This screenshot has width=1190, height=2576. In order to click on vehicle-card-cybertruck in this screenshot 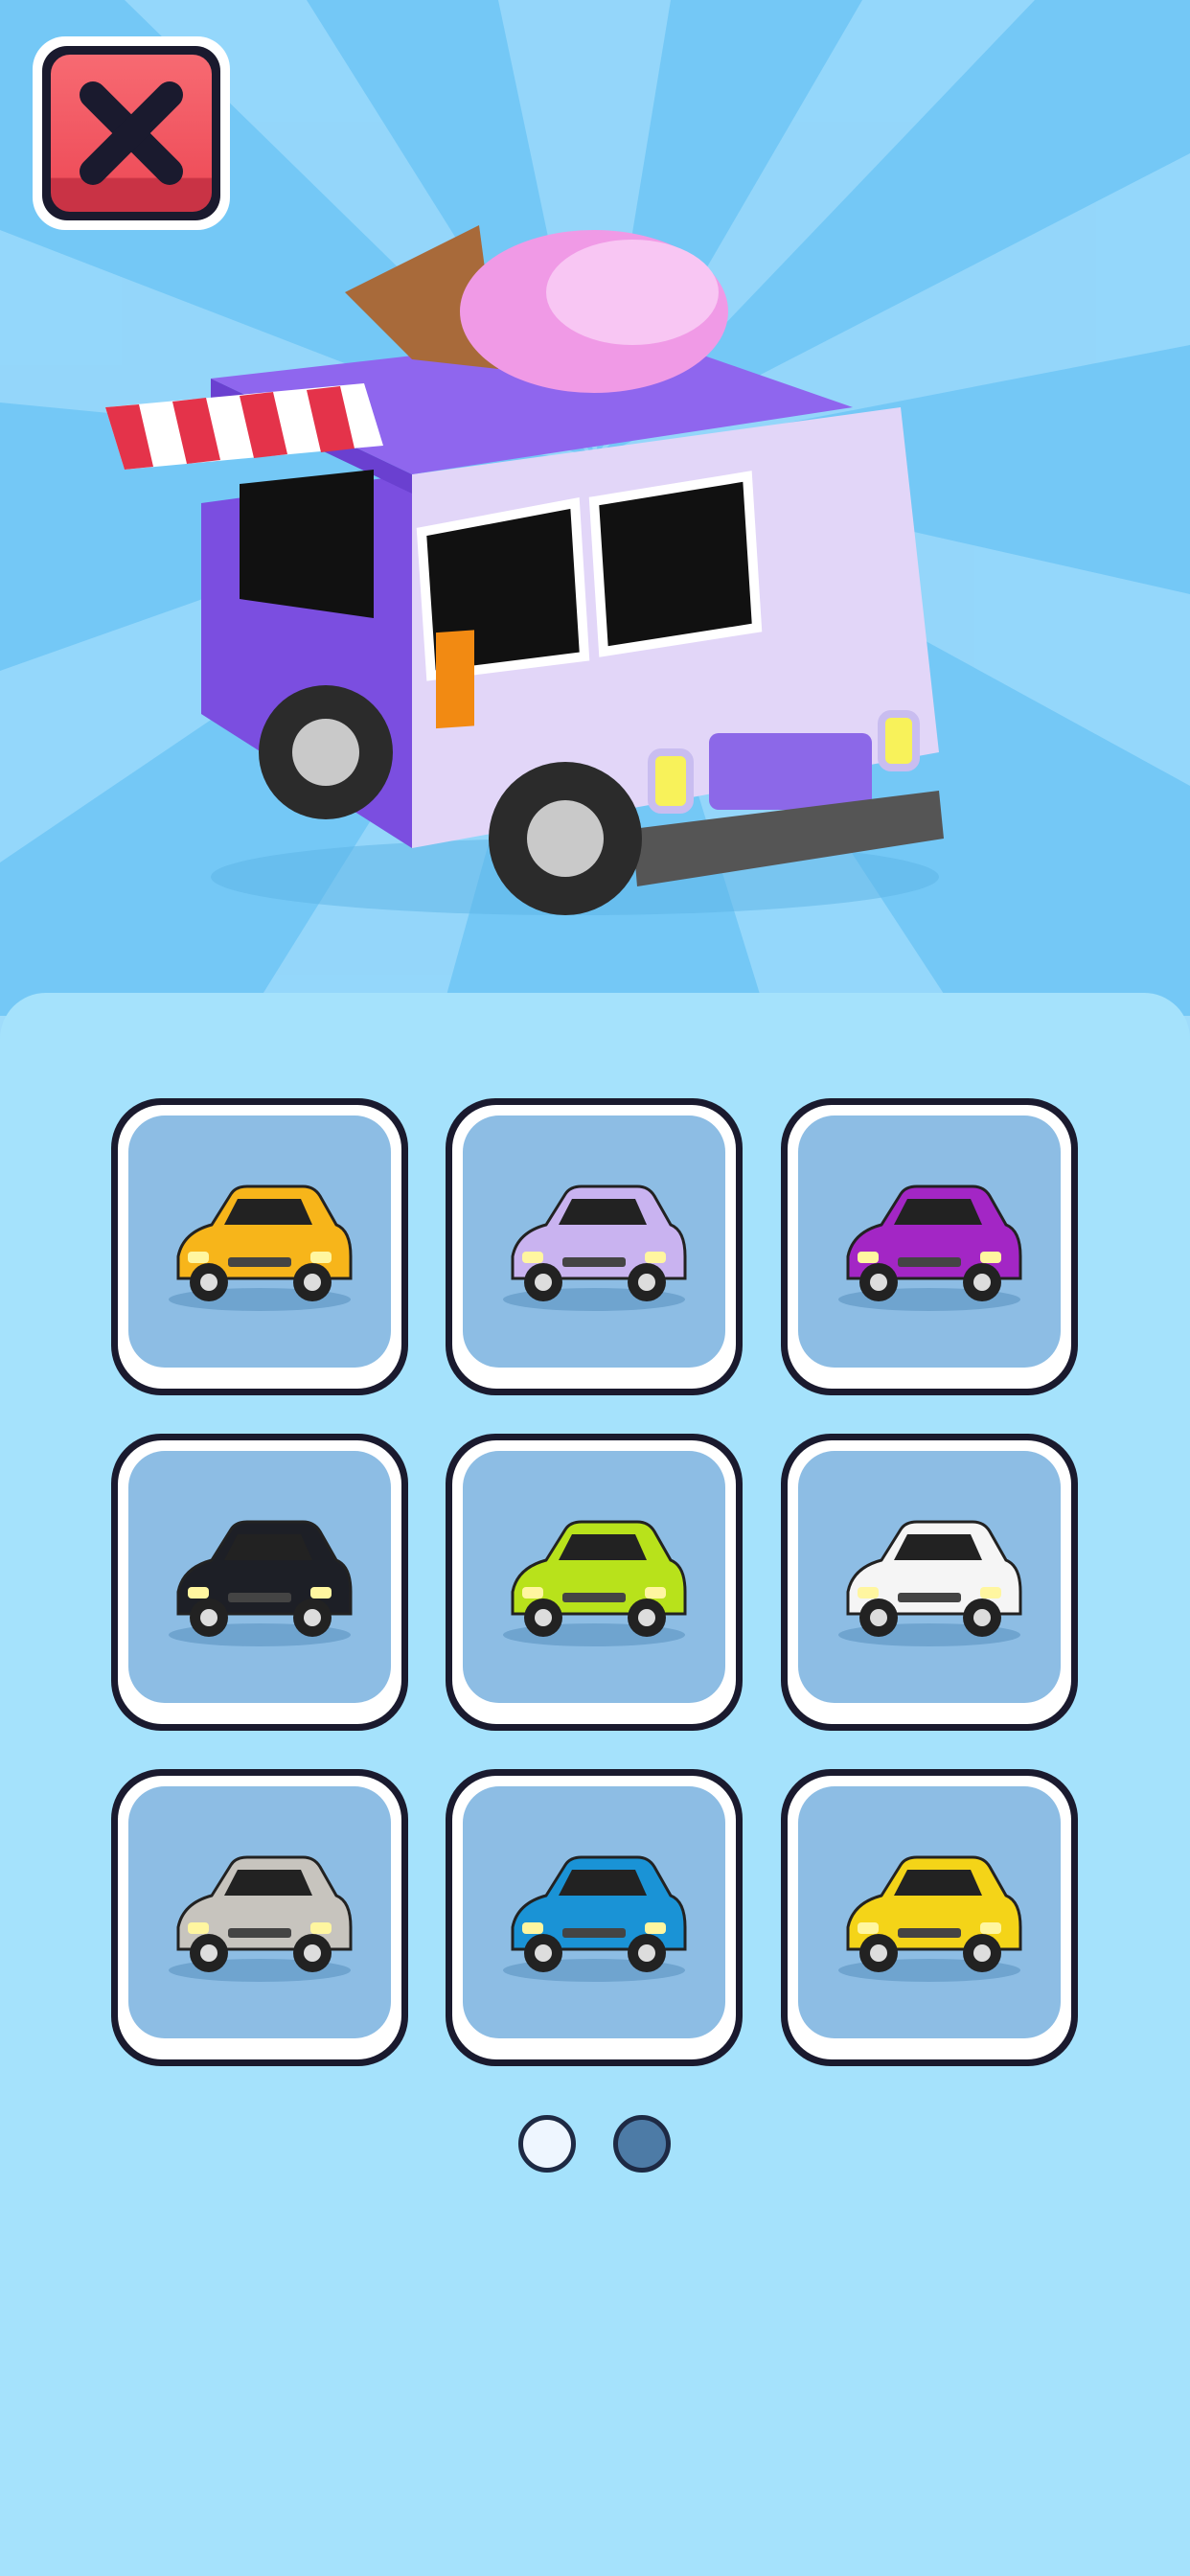, I will do `click(259, 1917)`.